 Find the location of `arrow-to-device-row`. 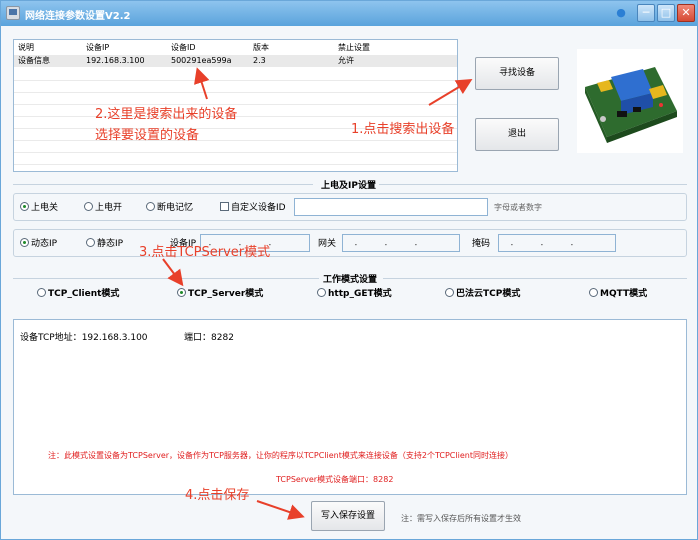

arrow-to-device-row is located at coordinates (202, 83).